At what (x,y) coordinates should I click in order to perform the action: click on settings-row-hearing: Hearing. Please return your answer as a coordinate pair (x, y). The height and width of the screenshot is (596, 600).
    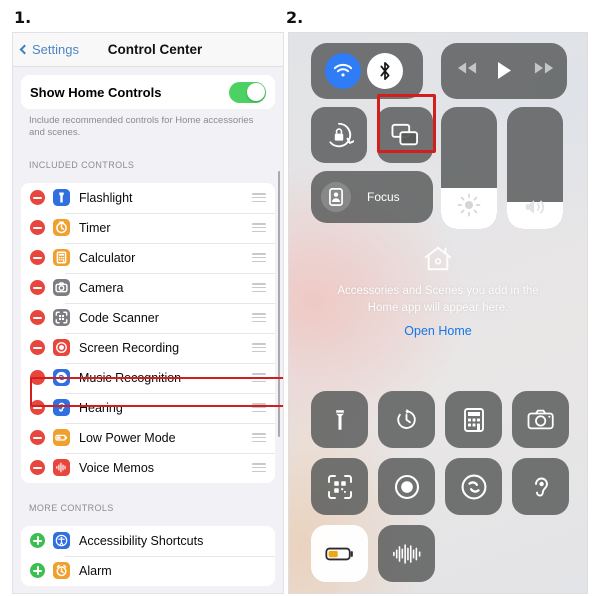
    Looking at the image, I should click on (148, 407).